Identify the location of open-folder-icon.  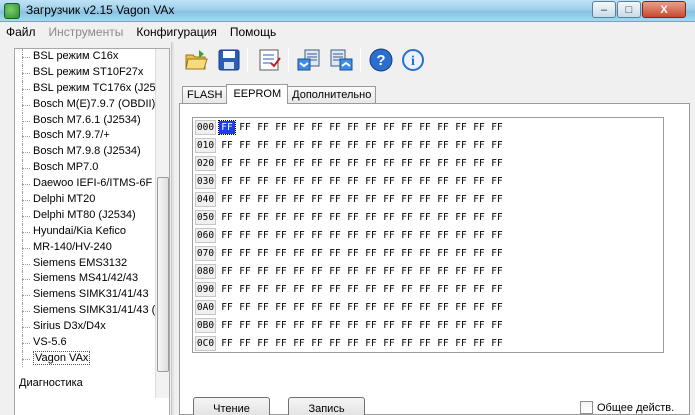
(197, 60).